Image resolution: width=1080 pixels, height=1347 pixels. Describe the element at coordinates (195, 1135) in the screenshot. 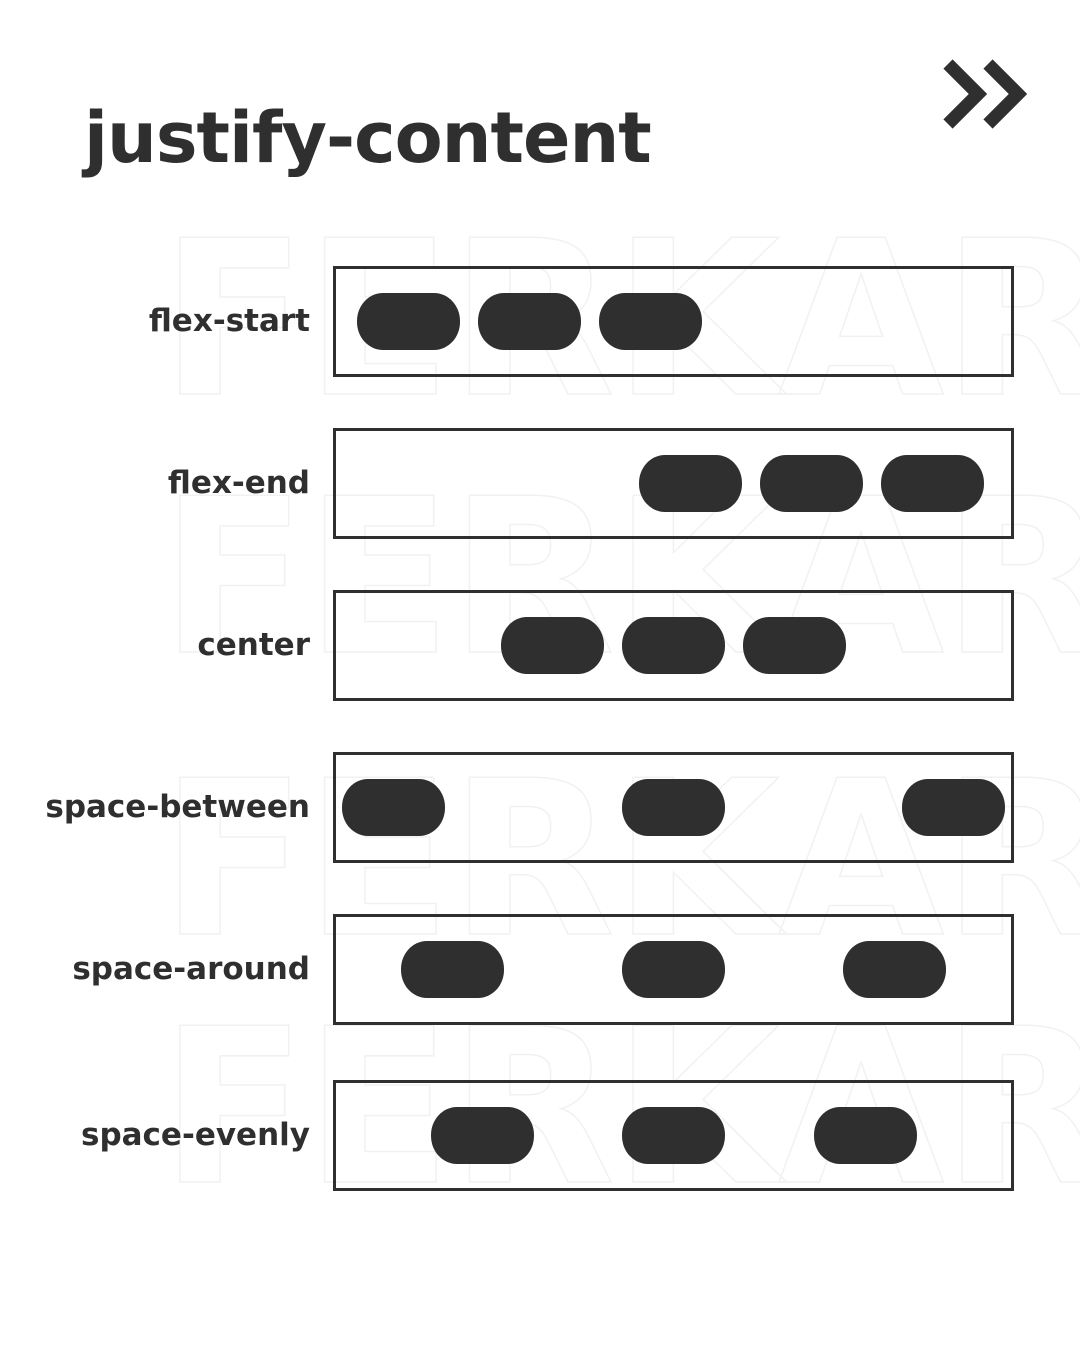

I see `row-label: space-evenly` at that location.